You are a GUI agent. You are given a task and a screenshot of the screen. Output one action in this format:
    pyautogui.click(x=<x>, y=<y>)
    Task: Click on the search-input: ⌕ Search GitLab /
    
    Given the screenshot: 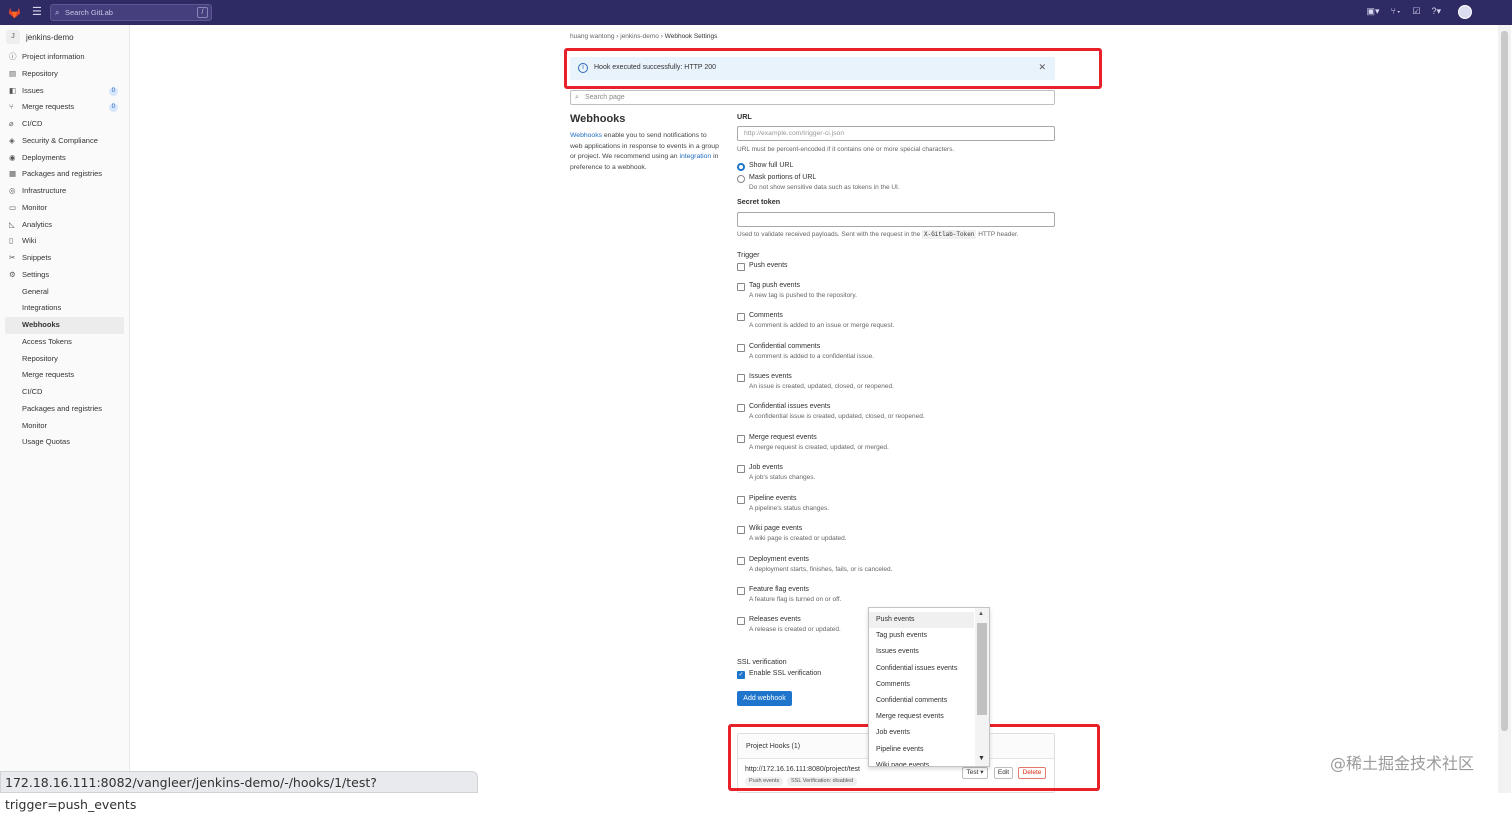 What is the action you would take?
    pyautogui.click(x=131, y=12)
    